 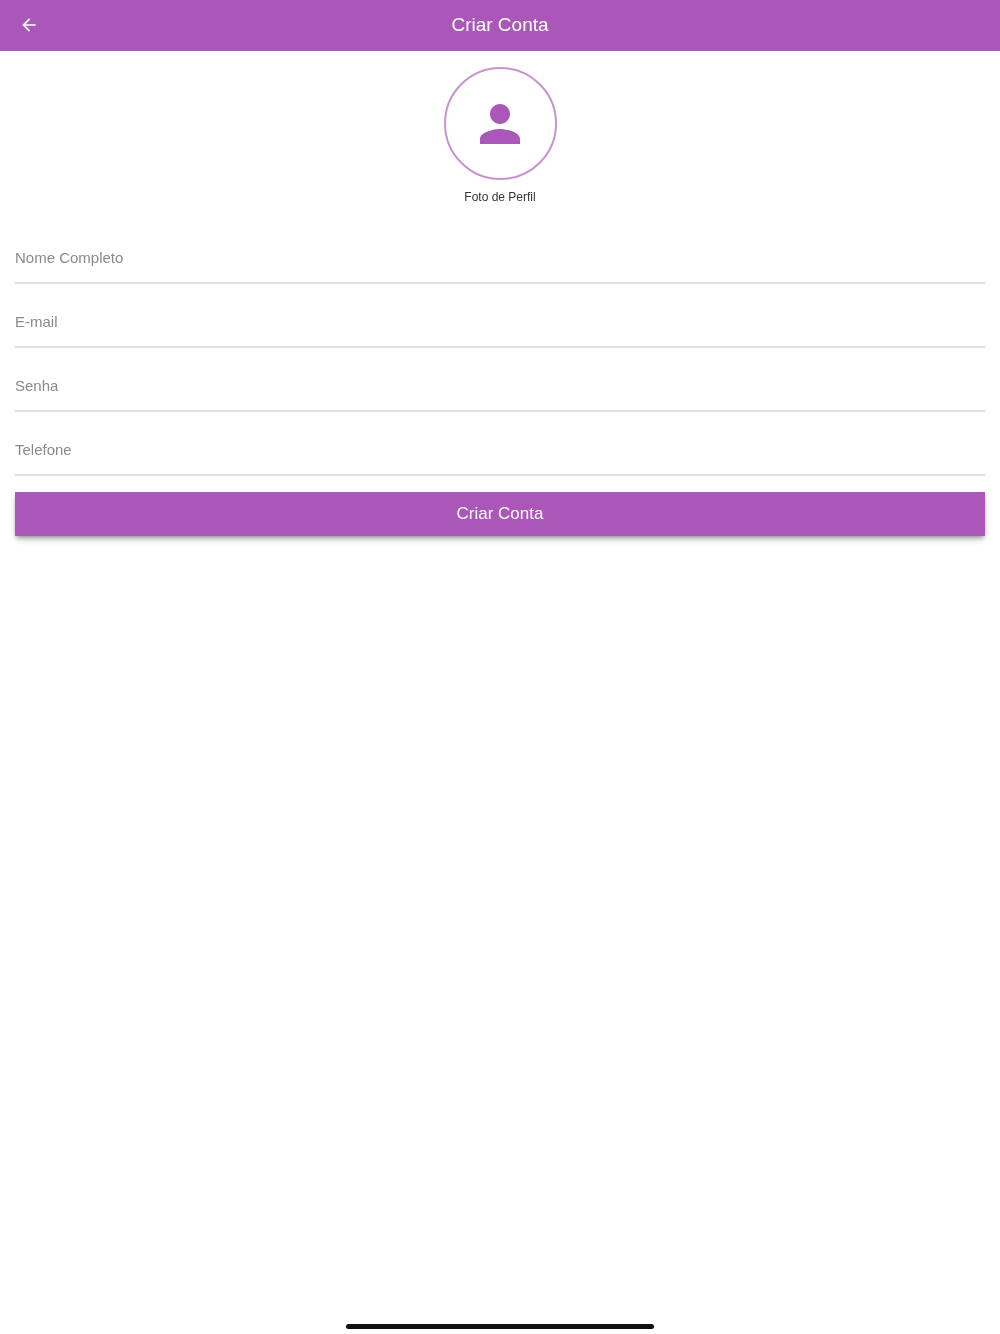 I want to click on create-account-button: Criar Conta, so click(x=500, y=514).